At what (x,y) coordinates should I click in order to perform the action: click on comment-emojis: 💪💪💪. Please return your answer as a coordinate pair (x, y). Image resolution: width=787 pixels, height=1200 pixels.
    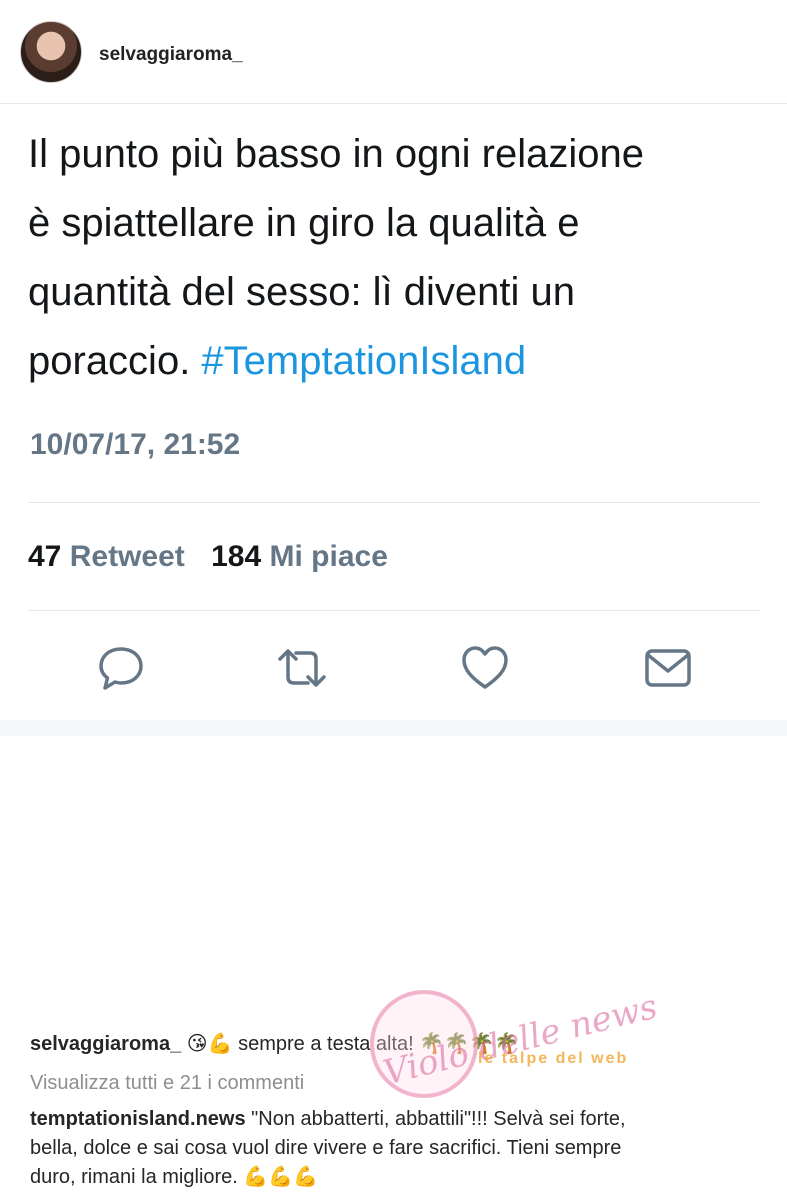
    Looking at the image, I should click on (281, 1177).